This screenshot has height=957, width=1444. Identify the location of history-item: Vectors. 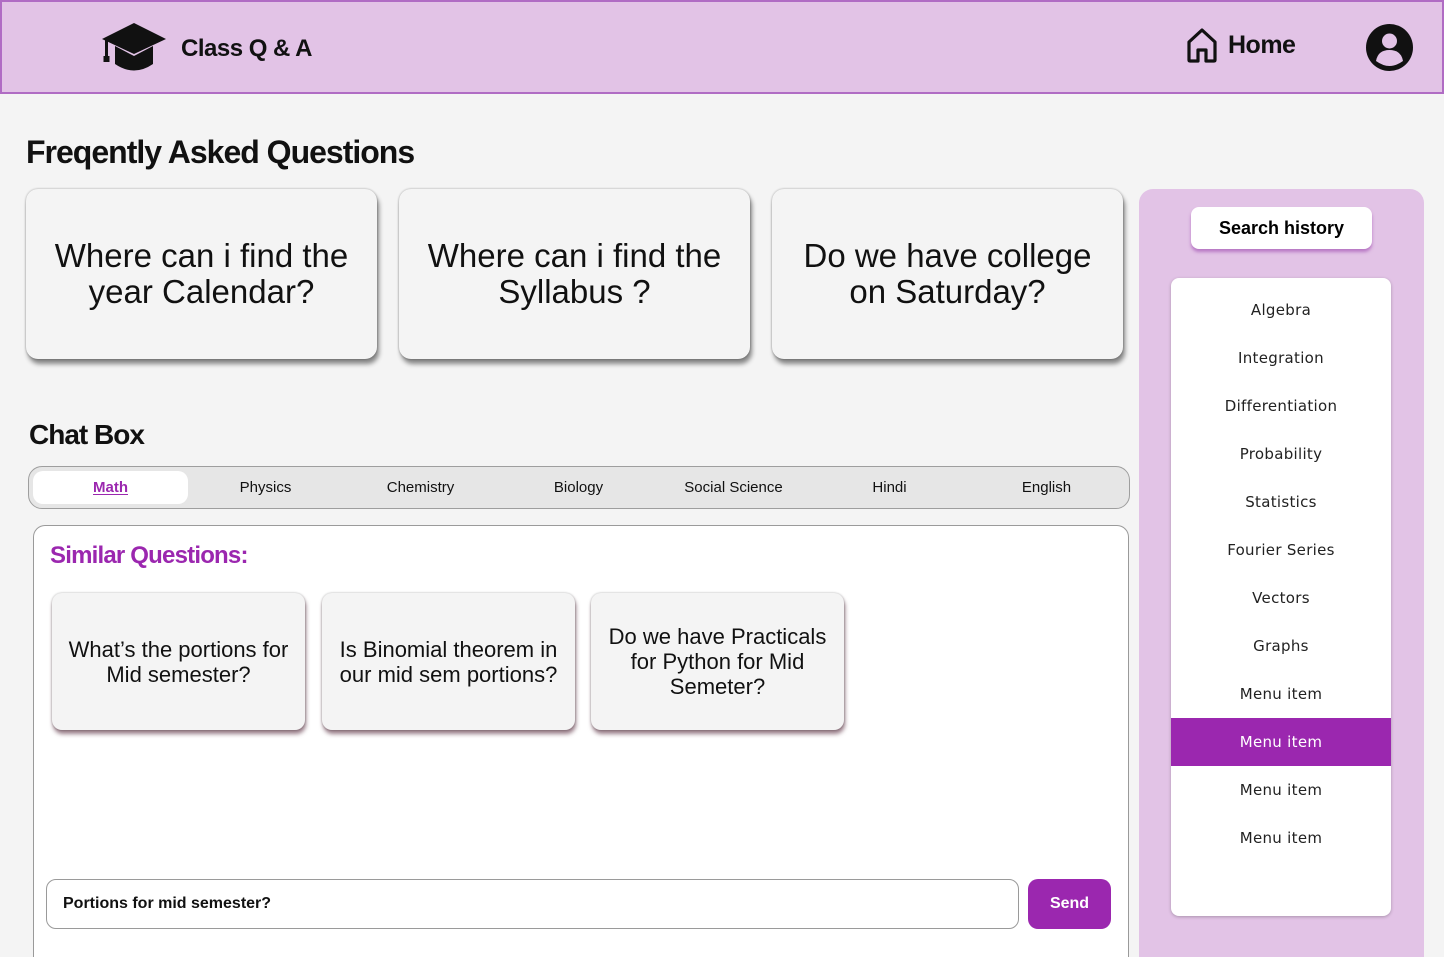
(1281, 598).